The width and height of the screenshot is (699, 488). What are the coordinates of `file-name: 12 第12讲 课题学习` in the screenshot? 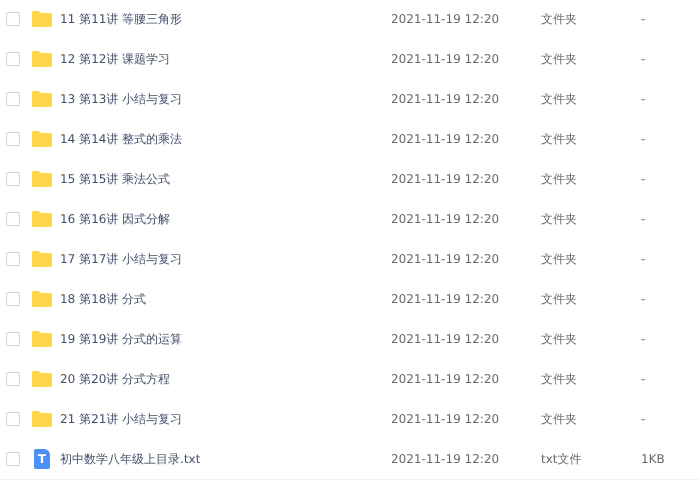 It's located at (225, 59).